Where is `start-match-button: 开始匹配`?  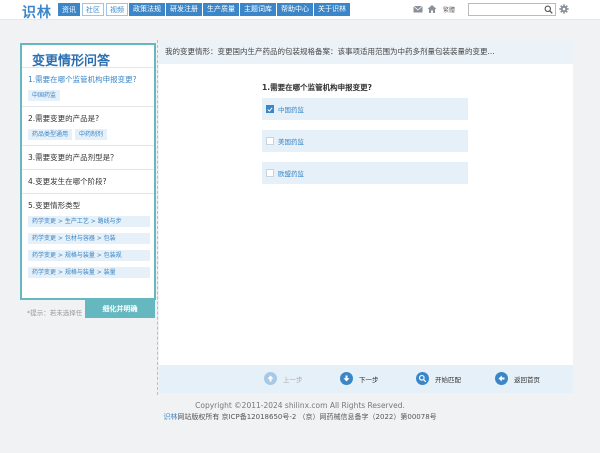 start-match-button: 开始匹配 is located at coordinates (438, 378).